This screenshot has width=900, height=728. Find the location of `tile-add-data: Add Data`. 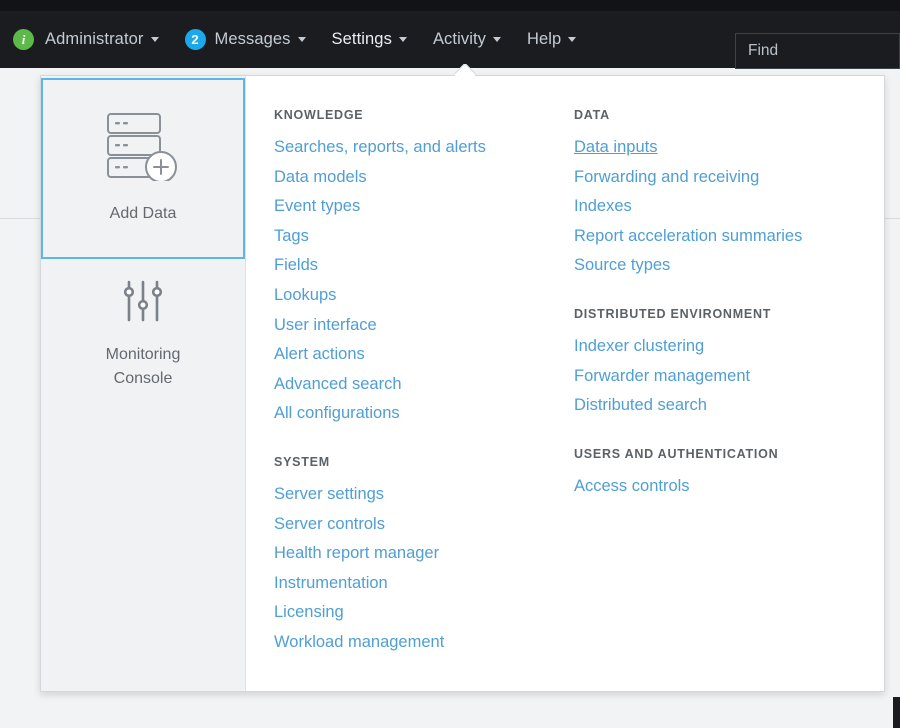

tile-add-data: Add Data is located at coordinates (143, 168).